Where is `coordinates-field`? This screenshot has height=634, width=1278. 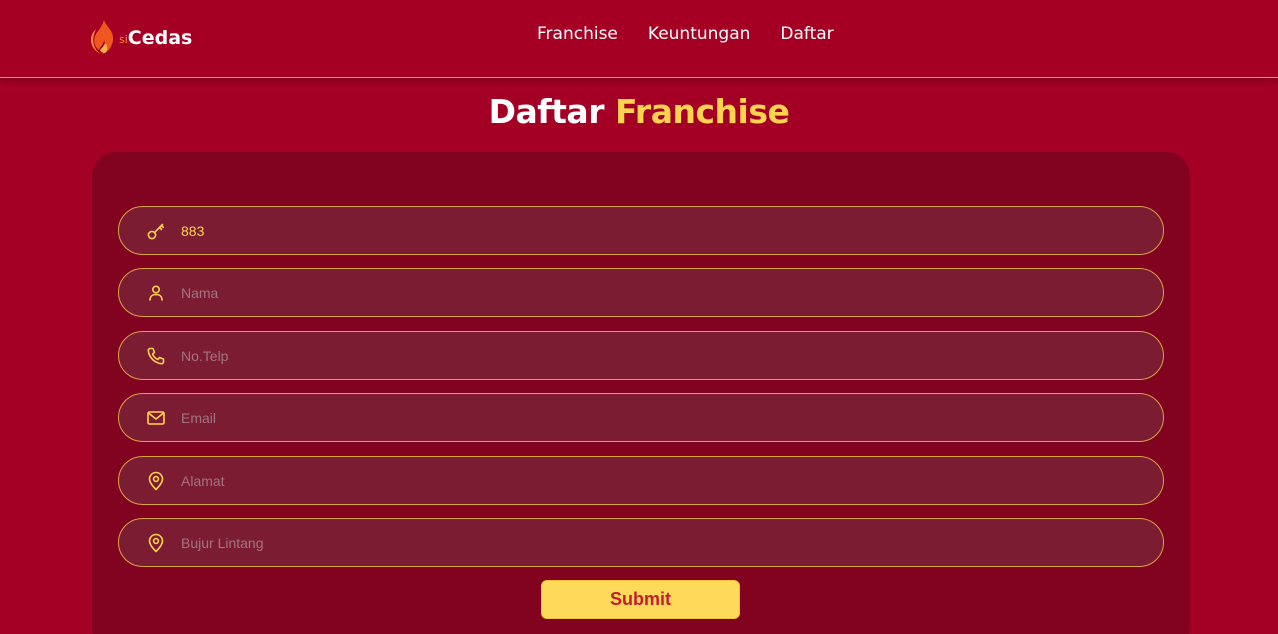 coordinates-field is located at coordinates (641, 542).